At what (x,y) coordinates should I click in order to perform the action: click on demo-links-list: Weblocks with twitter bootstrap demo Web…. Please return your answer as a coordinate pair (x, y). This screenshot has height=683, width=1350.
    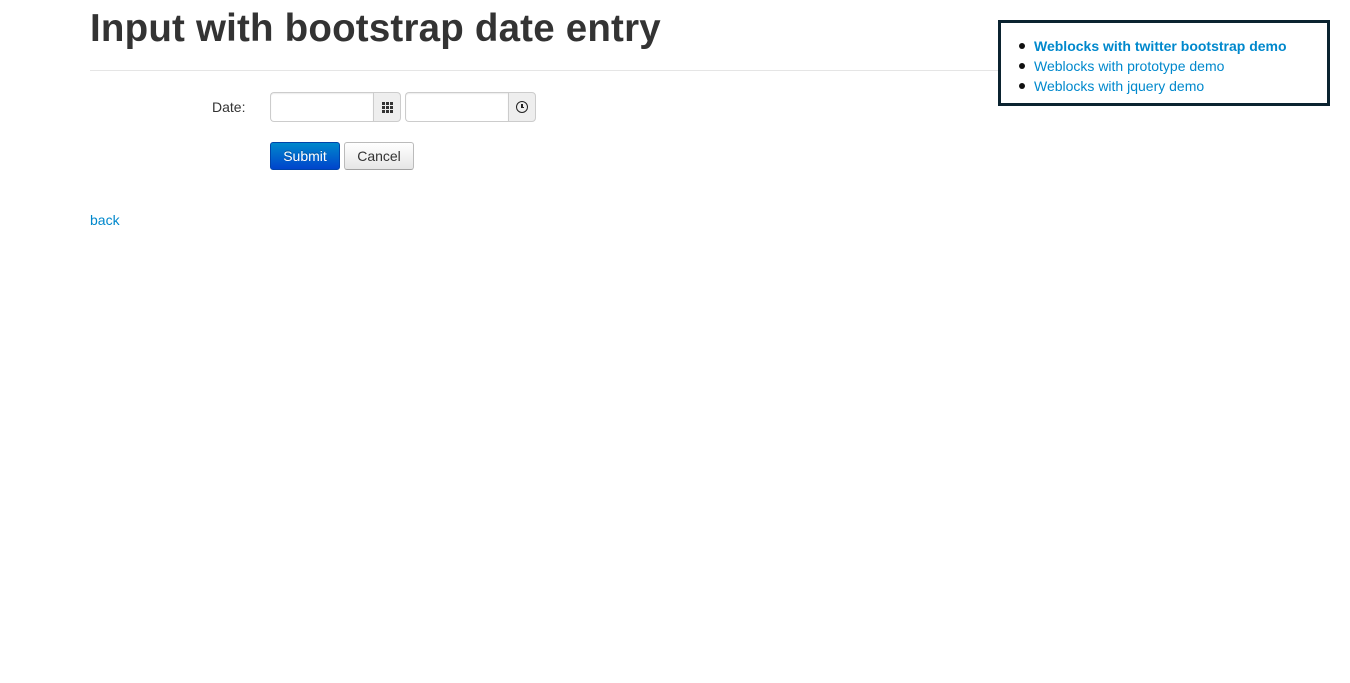
    Looking at the image, I should click on (1152, 66).